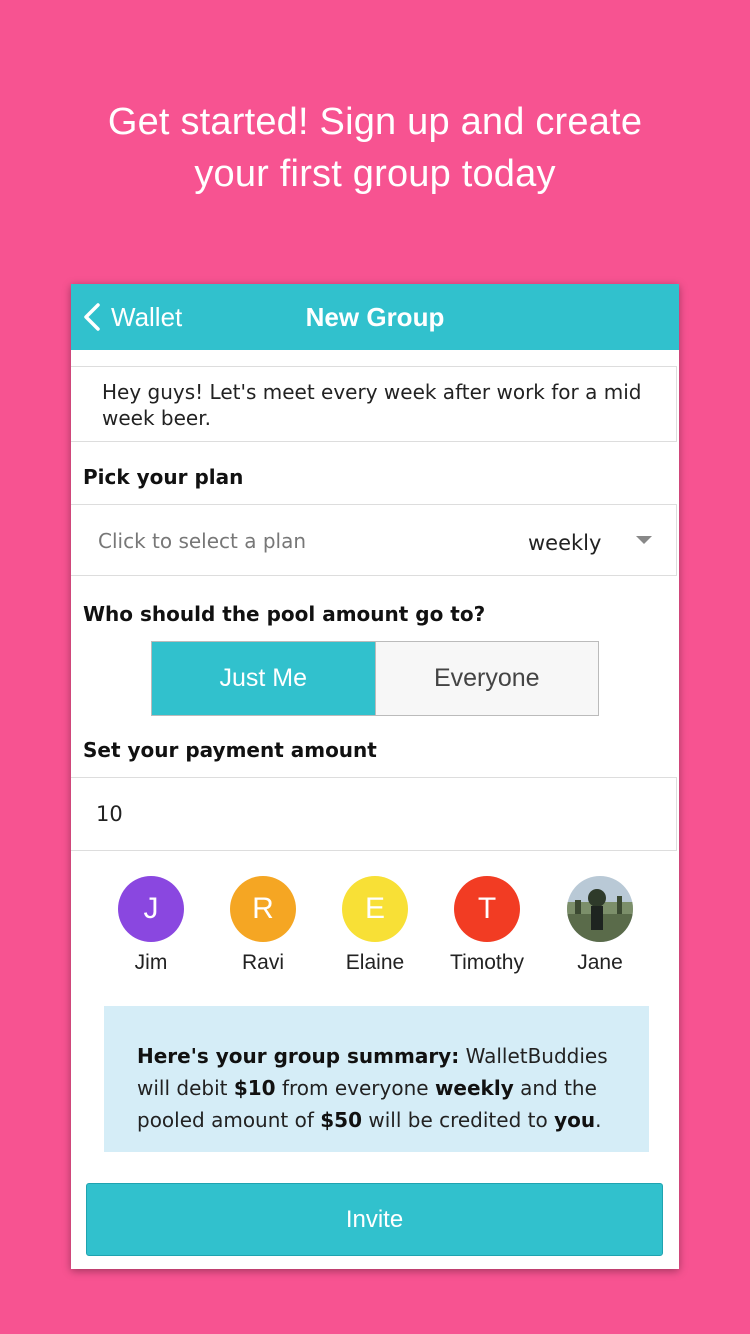 Image resolution: width=750 pixels, height=1334 pixels. Describe the element at coordinates (262, 962) in the screenshot. I see `member-name: Ravi` at that location.